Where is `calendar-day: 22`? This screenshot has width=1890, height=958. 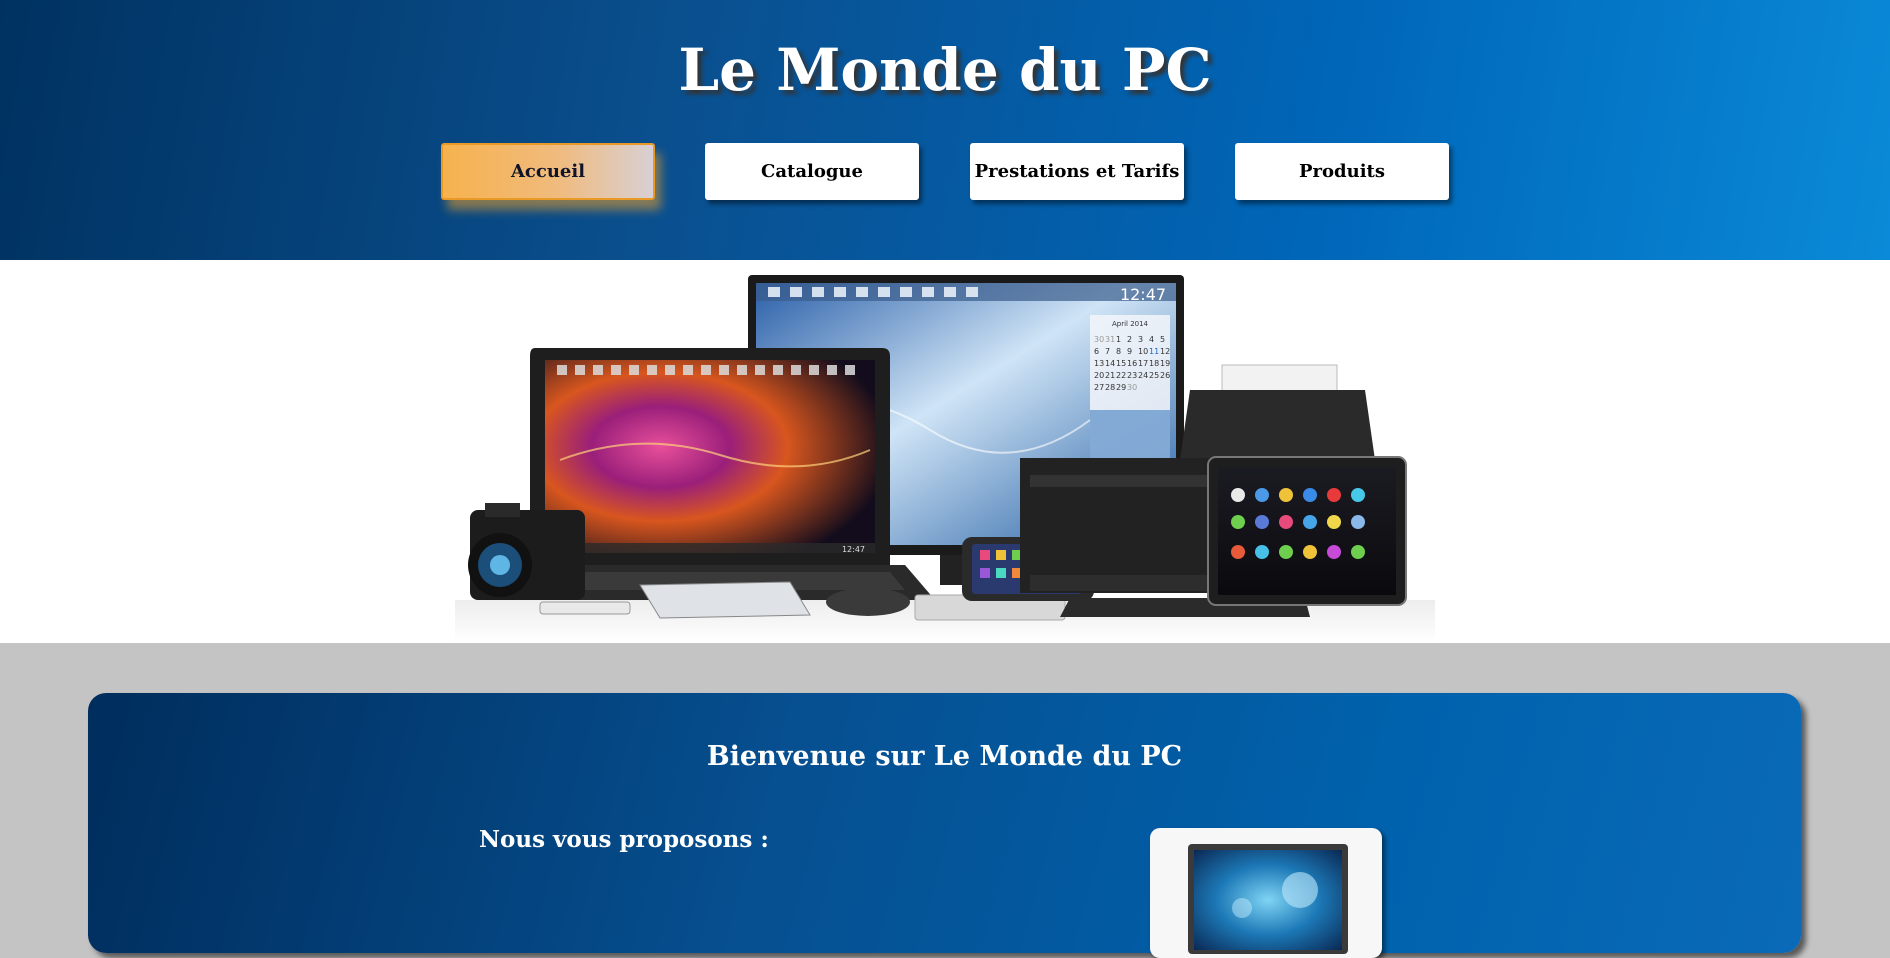
calendar-day: 22 is located at coordinates (1121, 375).